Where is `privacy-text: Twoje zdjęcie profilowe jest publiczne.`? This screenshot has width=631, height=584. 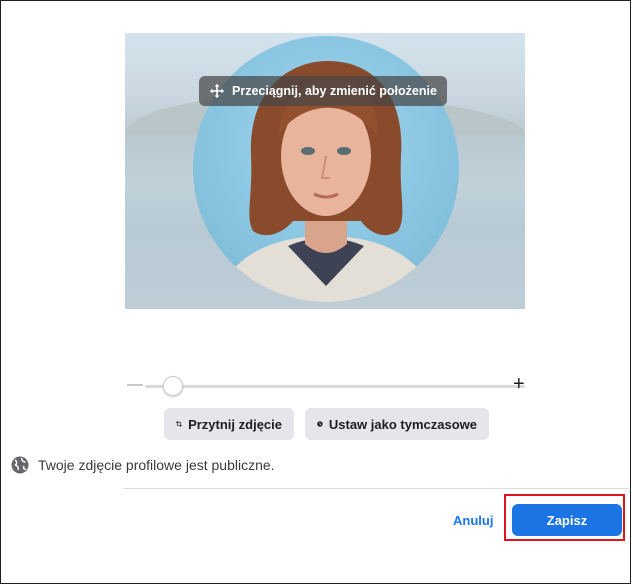 privacy-text: Twoje zdjęcie profilowe jest publiczne. is located at coordinates (156, 465).